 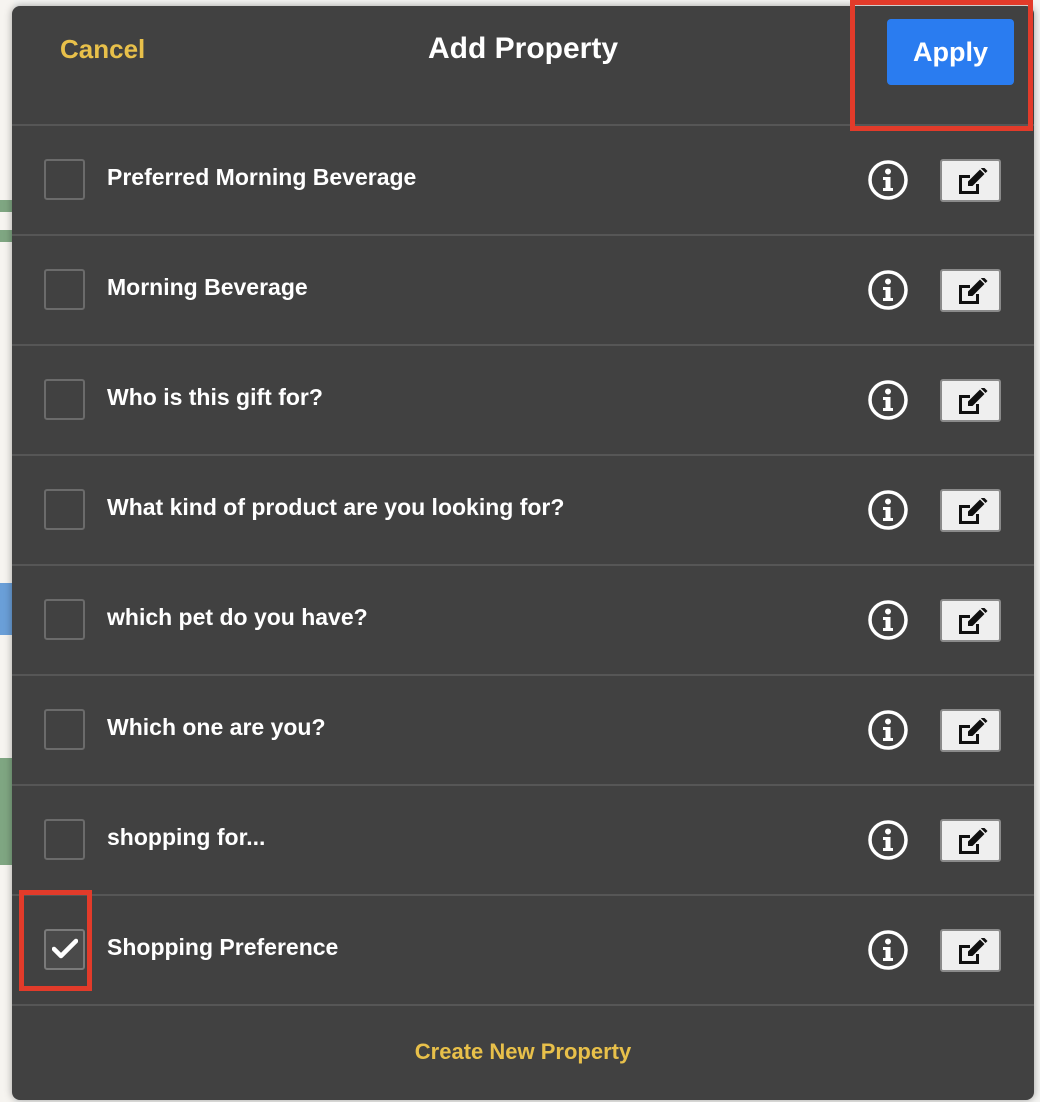 I want to click on property-label: which pet do you have?, so click(x=237, y=617).